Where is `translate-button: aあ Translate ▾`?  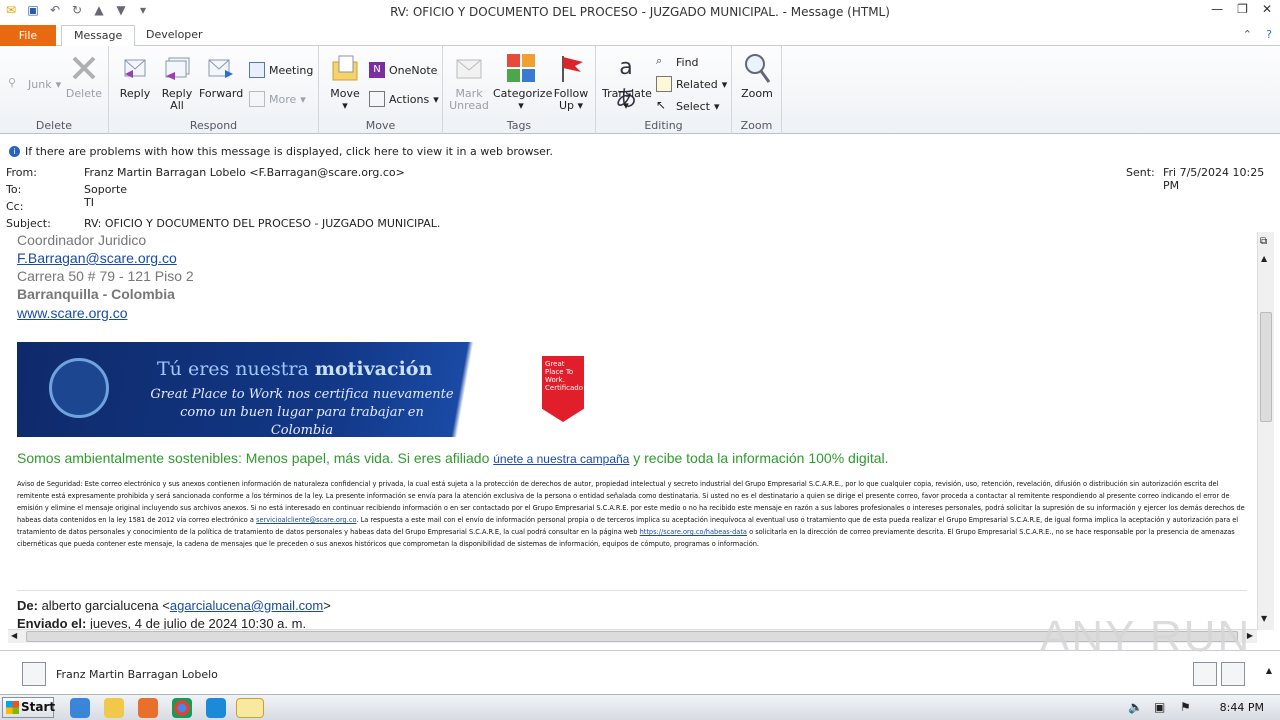
translate-button: aあ Translate ▾ is located at coordinates (627, 82).